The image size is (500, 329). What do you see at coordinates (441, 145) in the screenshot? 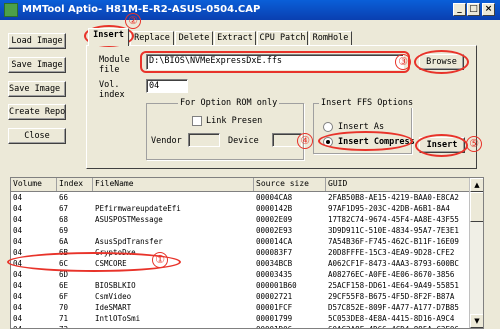
I see `annotation-ring-insert-button` at bounding box center [441, 145].